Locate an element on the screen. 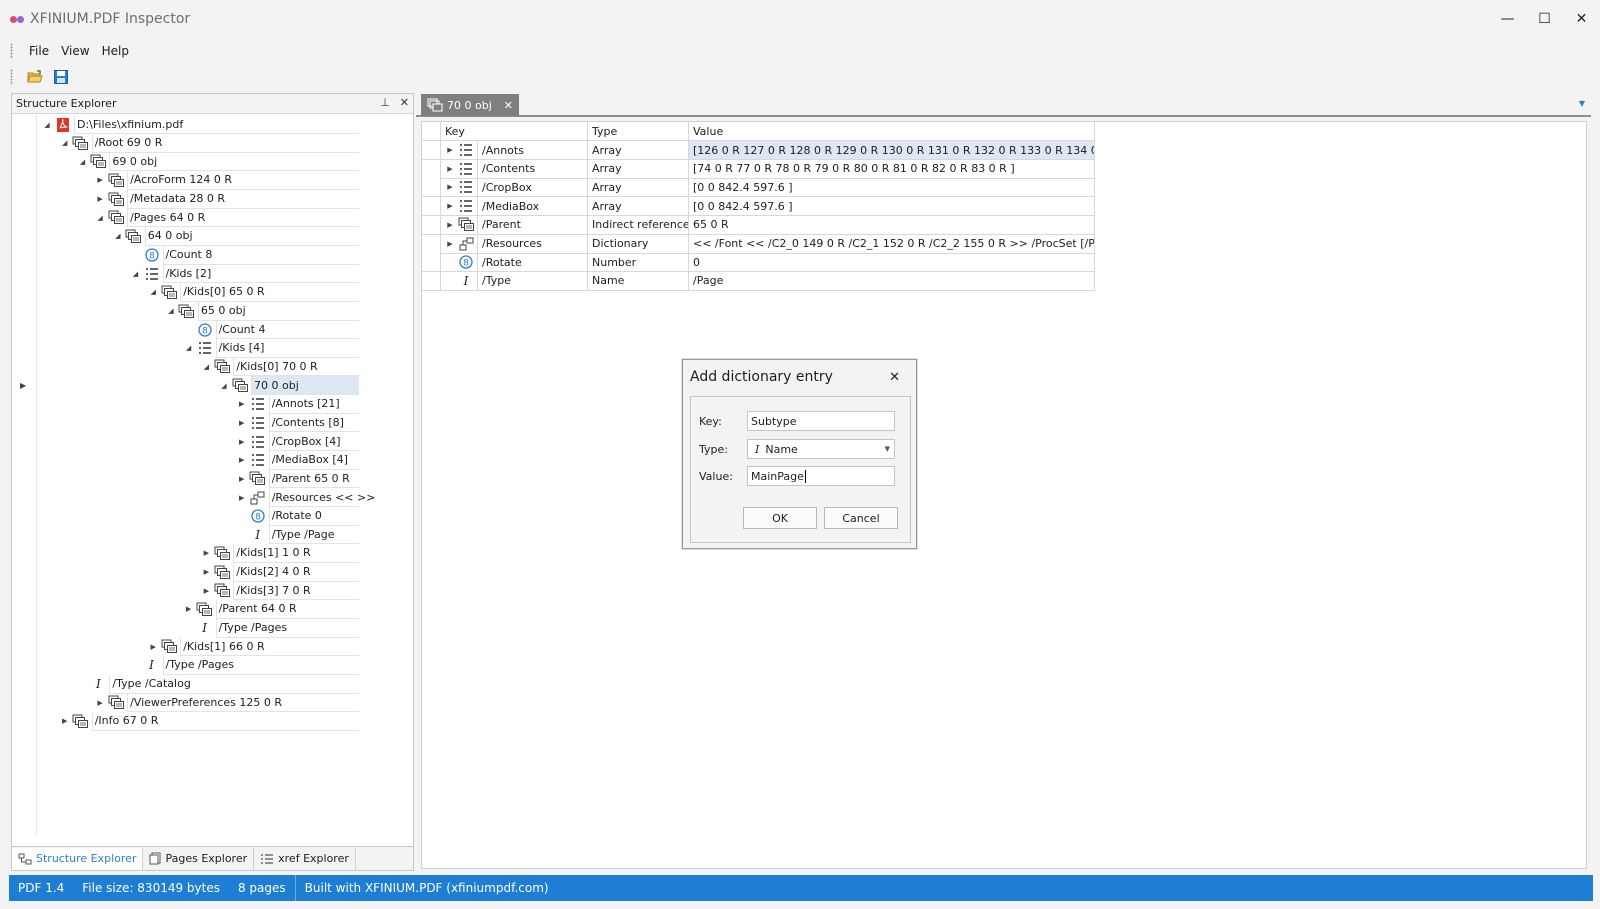 Image resolution: width=1600 pixels, height=909 pixels. tree-node: ▶ /Kids[1] 1 0 R is located at coordinates (279, 553).